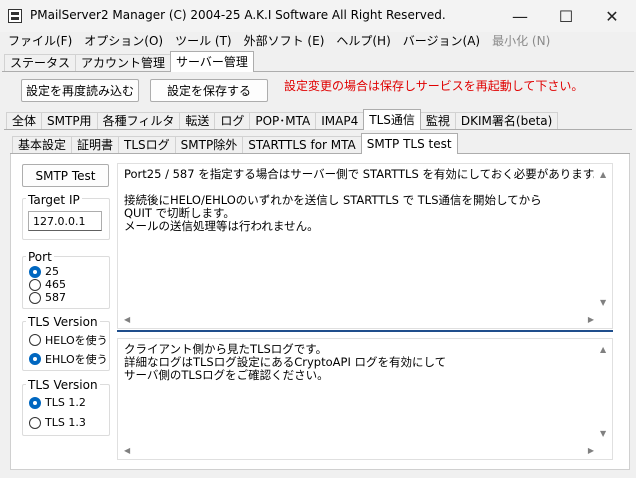 The height and width of the screenshot is (478, 636). Describe the element at coordinates (123, 63) in the screenshot. I see `tab-account-management: アカウント管理` at that location.